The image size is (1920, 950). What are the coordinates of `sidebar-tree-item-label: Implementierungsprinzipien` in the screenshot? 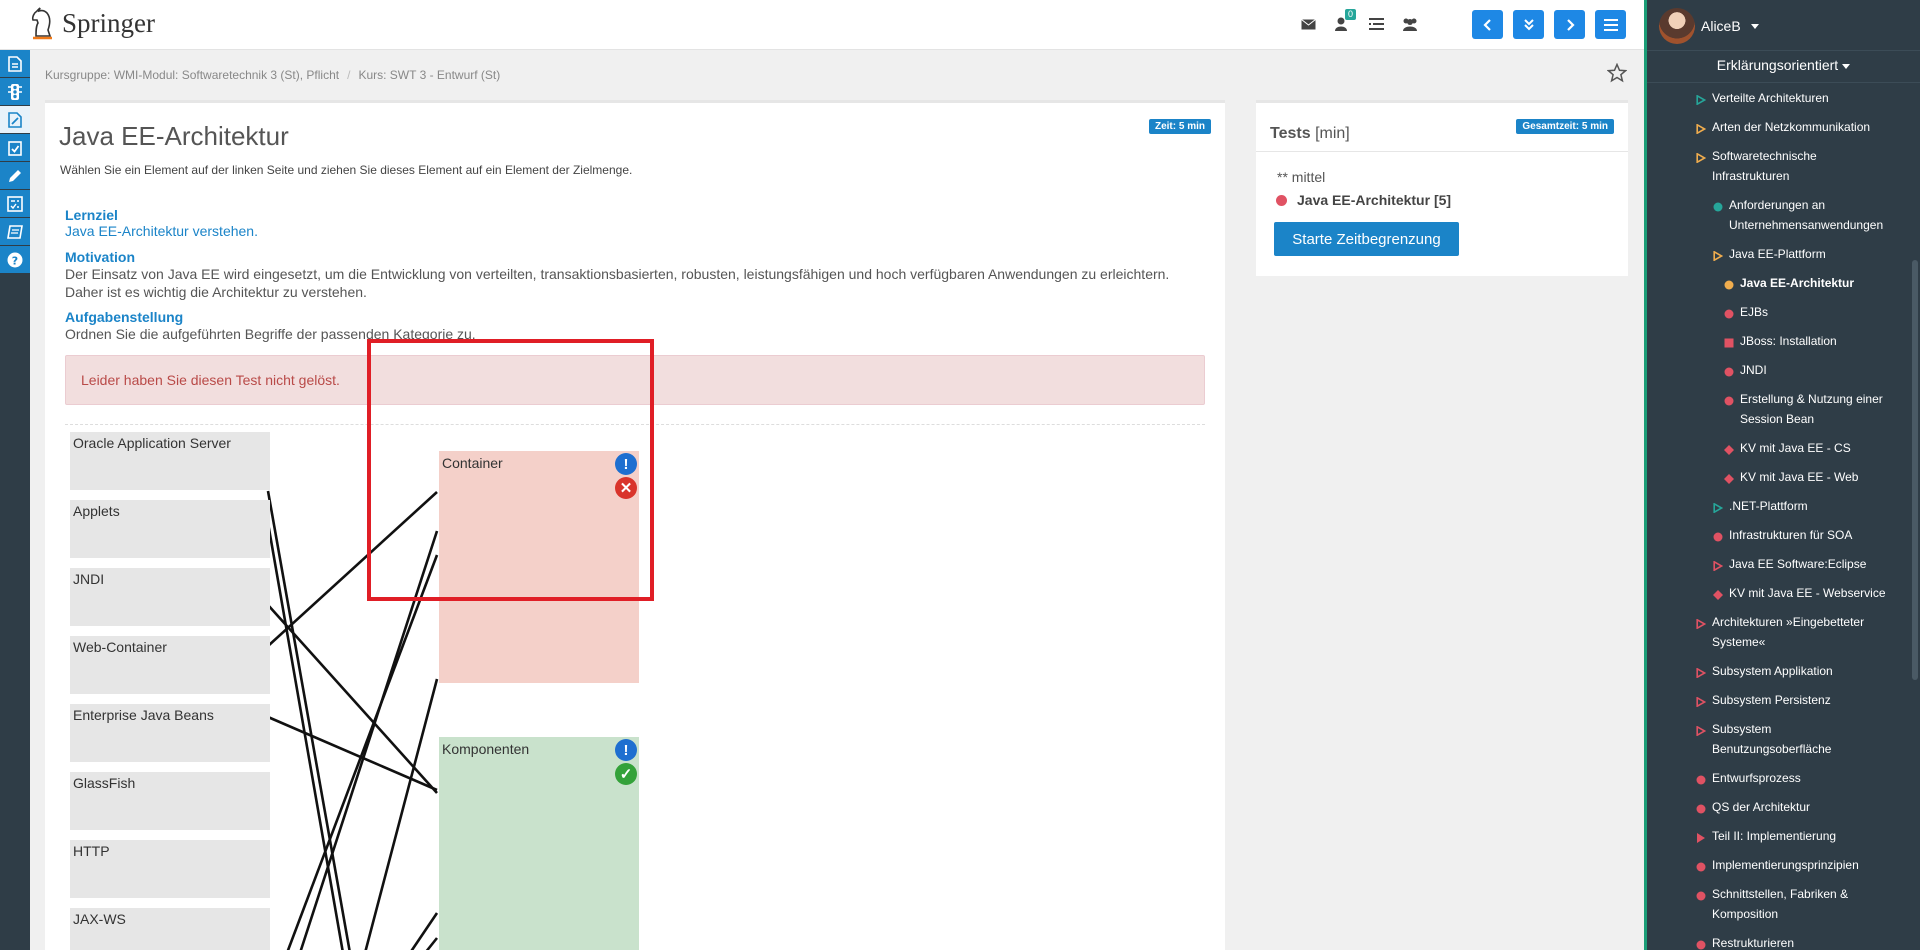 It's located at (1785, 865).